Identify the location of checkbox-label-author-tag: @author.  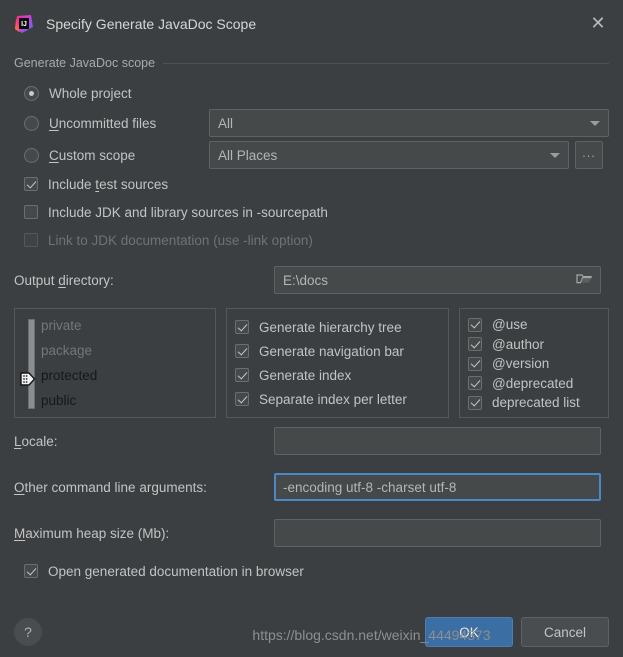
(518, 344).